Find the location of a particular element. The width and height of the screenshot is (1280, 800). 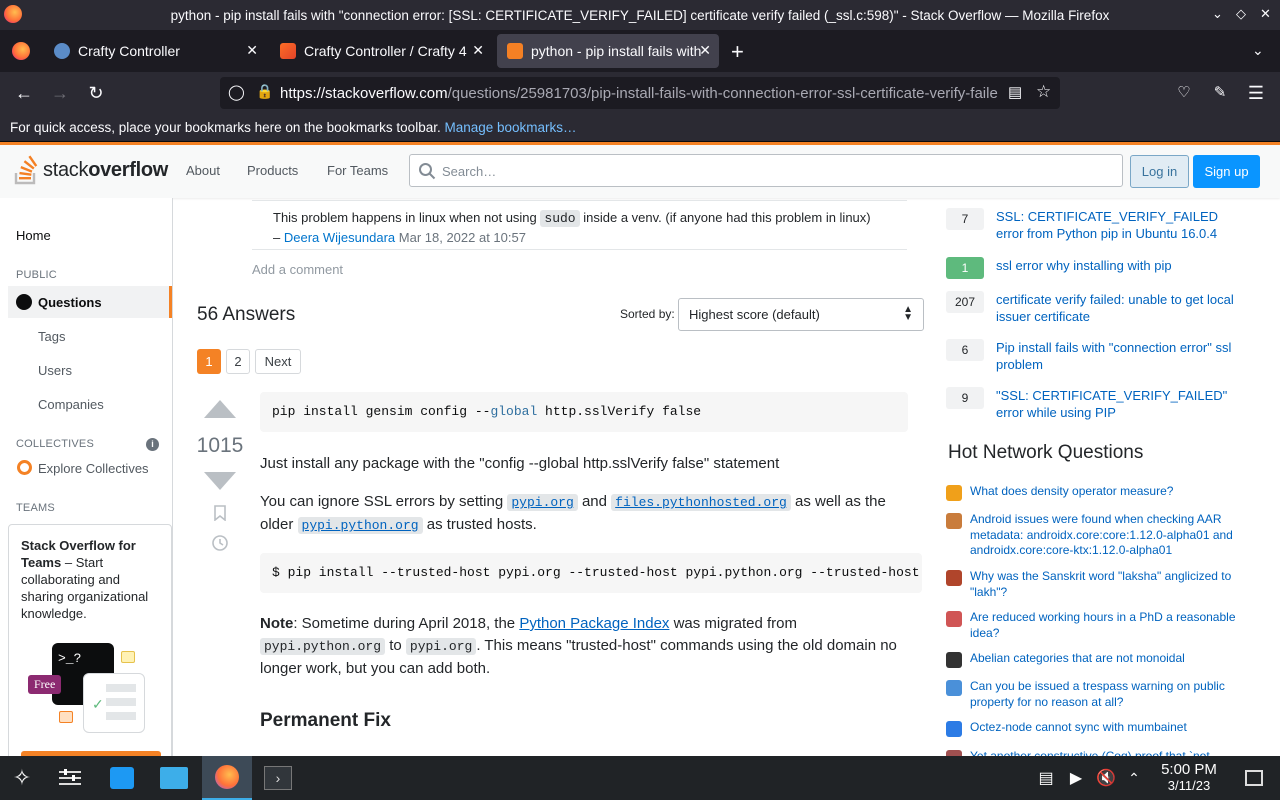

konsole-icon: › is located at coordinates (278, 778).